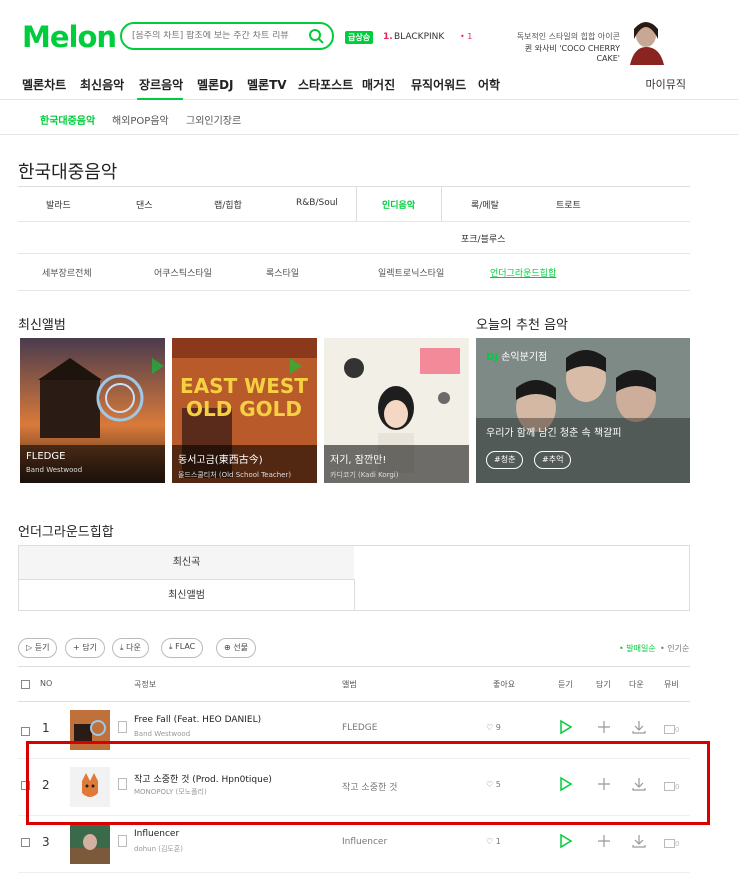 Image resolution: width=738 pixels, height=882 pixels. What do you see at coordinates (666, 84) in the screenshot?
I see `nav-my-music: 마이뮤직` at bounding box center [666, 84].